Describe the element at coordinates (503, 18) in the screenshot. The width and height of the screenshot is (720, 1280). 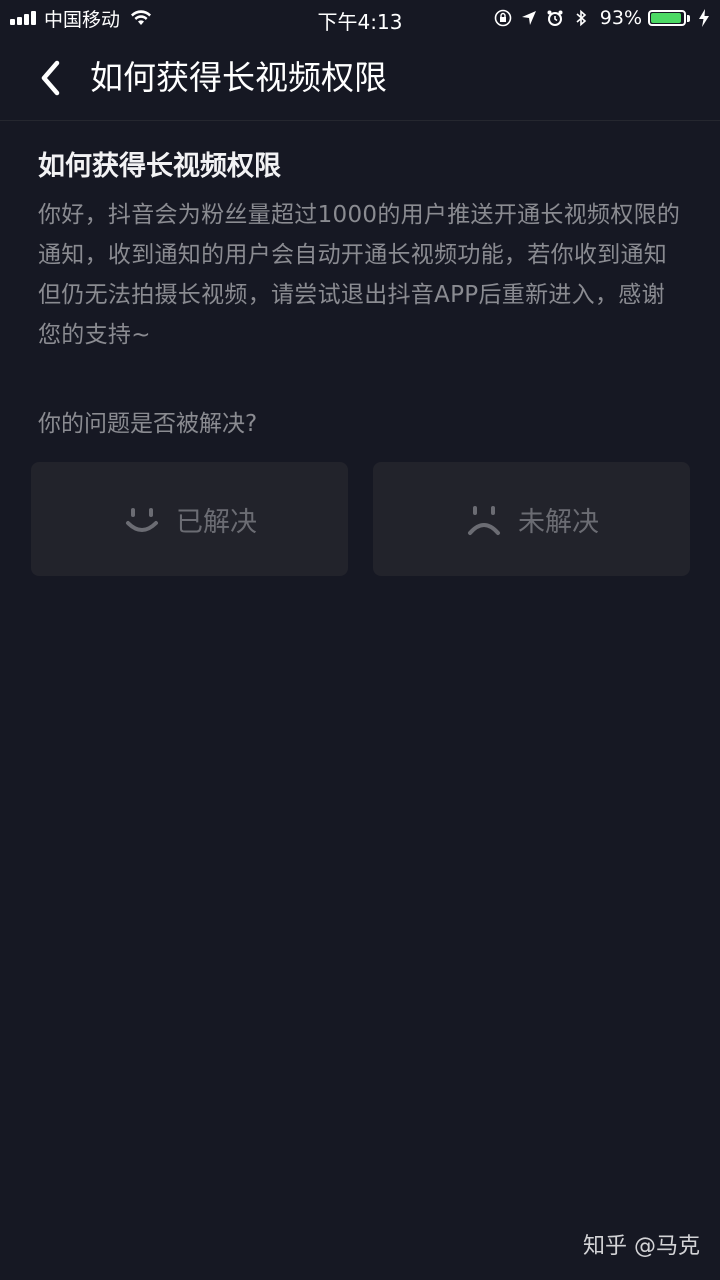
I see `rotation-lock-icon` at that location.